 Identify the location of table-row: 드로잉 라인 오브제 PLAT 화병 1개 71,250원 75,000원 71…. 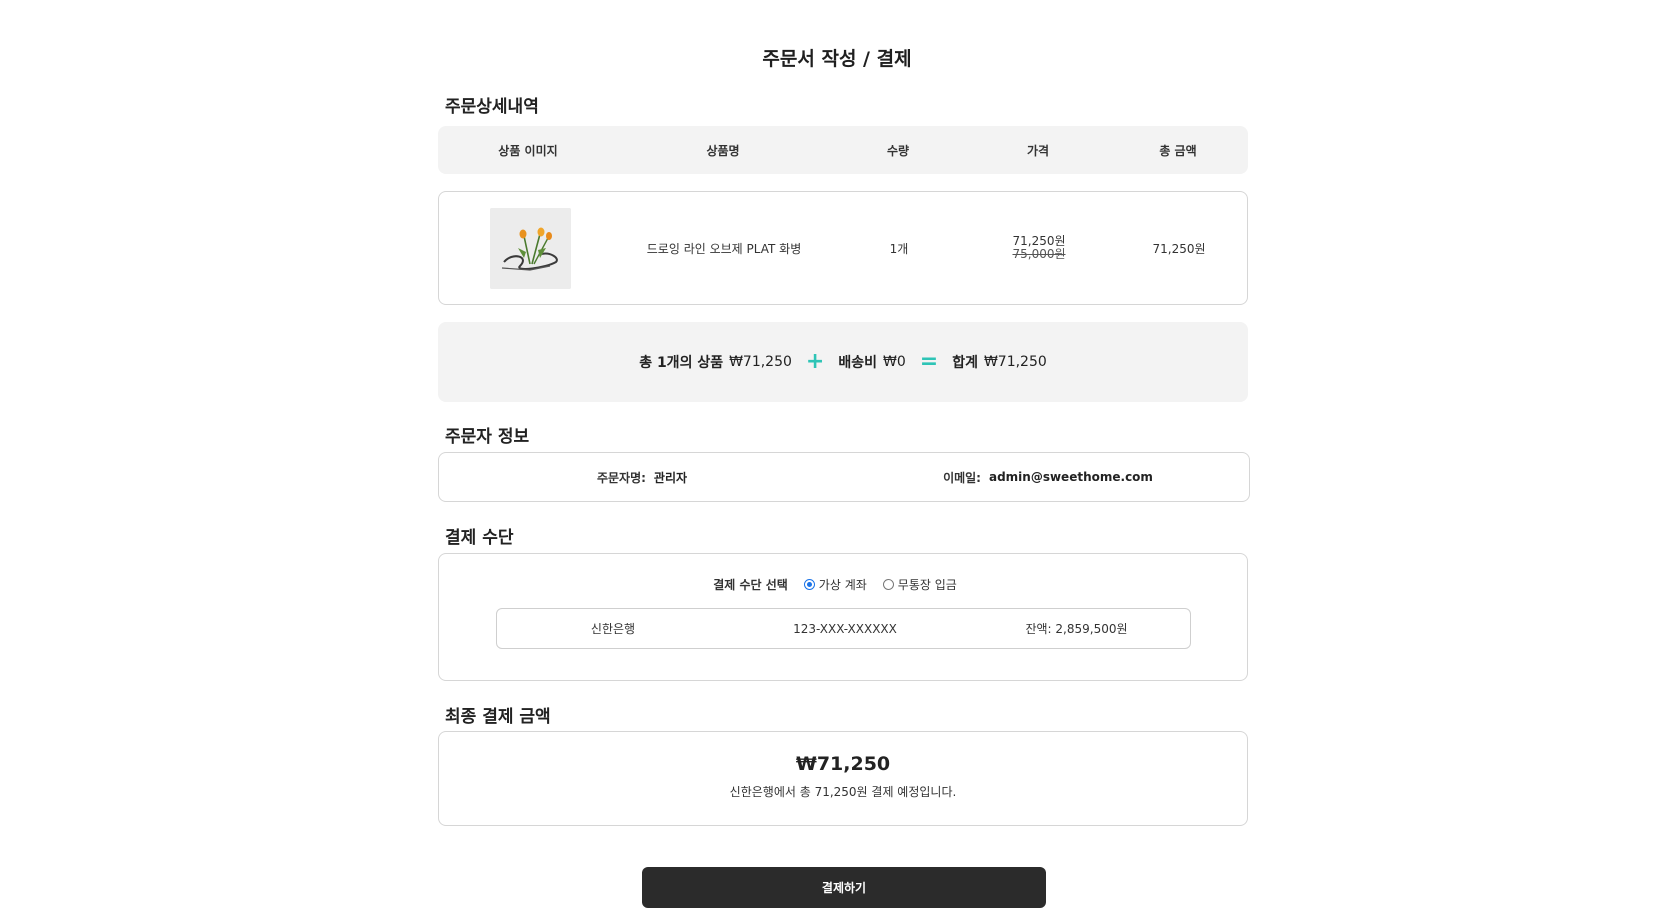
(843, 248).